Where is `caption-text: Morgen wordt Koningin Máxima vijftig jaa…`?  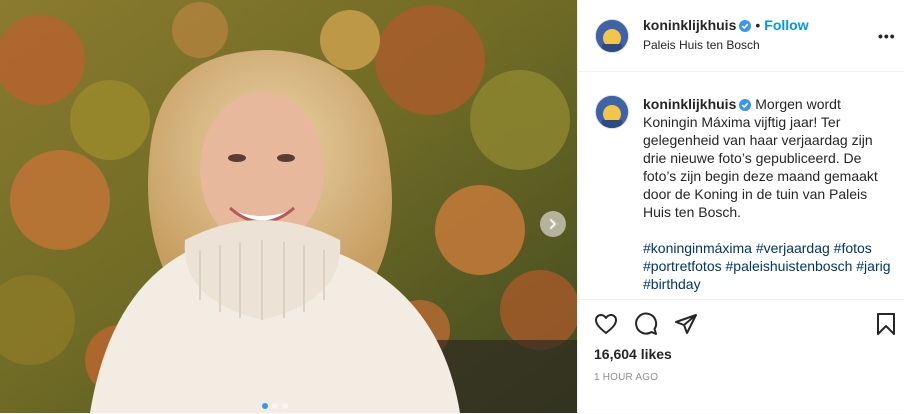 caption-text: Morgen wordt Koningin Máxima vijftig jaa… is located at coordinates (760, 158).